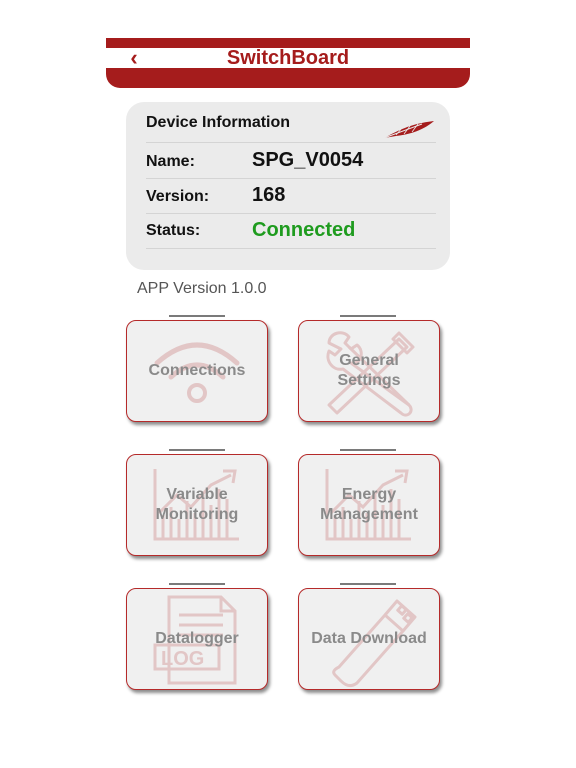 The width and height of the screenshot is (576, 768). I want to click on page-title: SwitchBoard, so click(288, 58).